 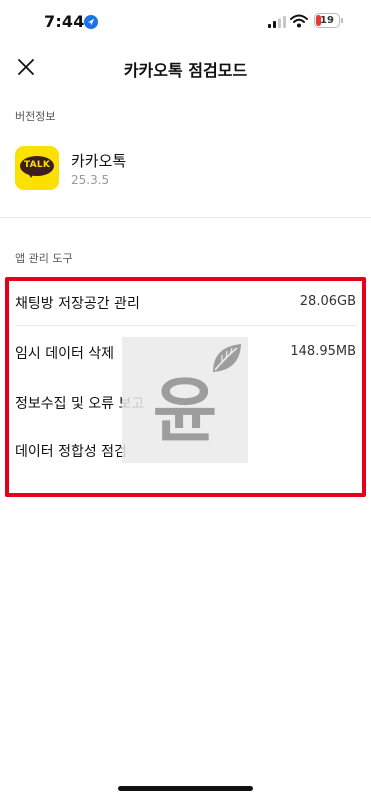 I want to click on kakaotalk-app-icon: TALK, so click(x=37, y=168).